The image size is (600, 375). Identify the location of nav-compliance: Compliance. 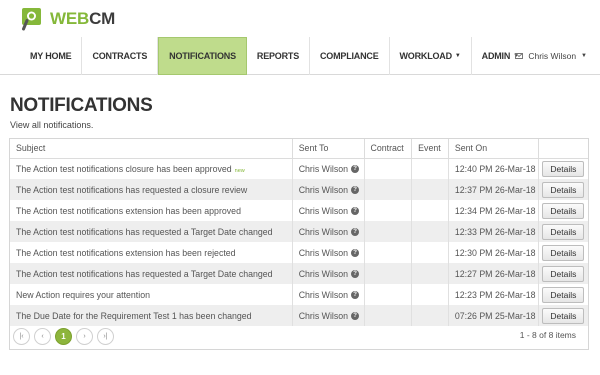
(350, 56).